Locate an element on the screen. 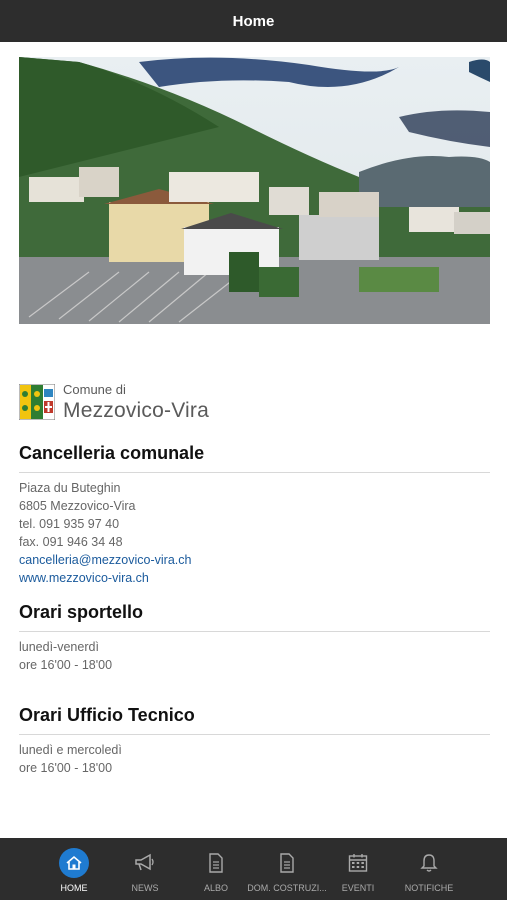 The image size is (507, 900). tab-news: NEWS is located at coordinates (145, 869).